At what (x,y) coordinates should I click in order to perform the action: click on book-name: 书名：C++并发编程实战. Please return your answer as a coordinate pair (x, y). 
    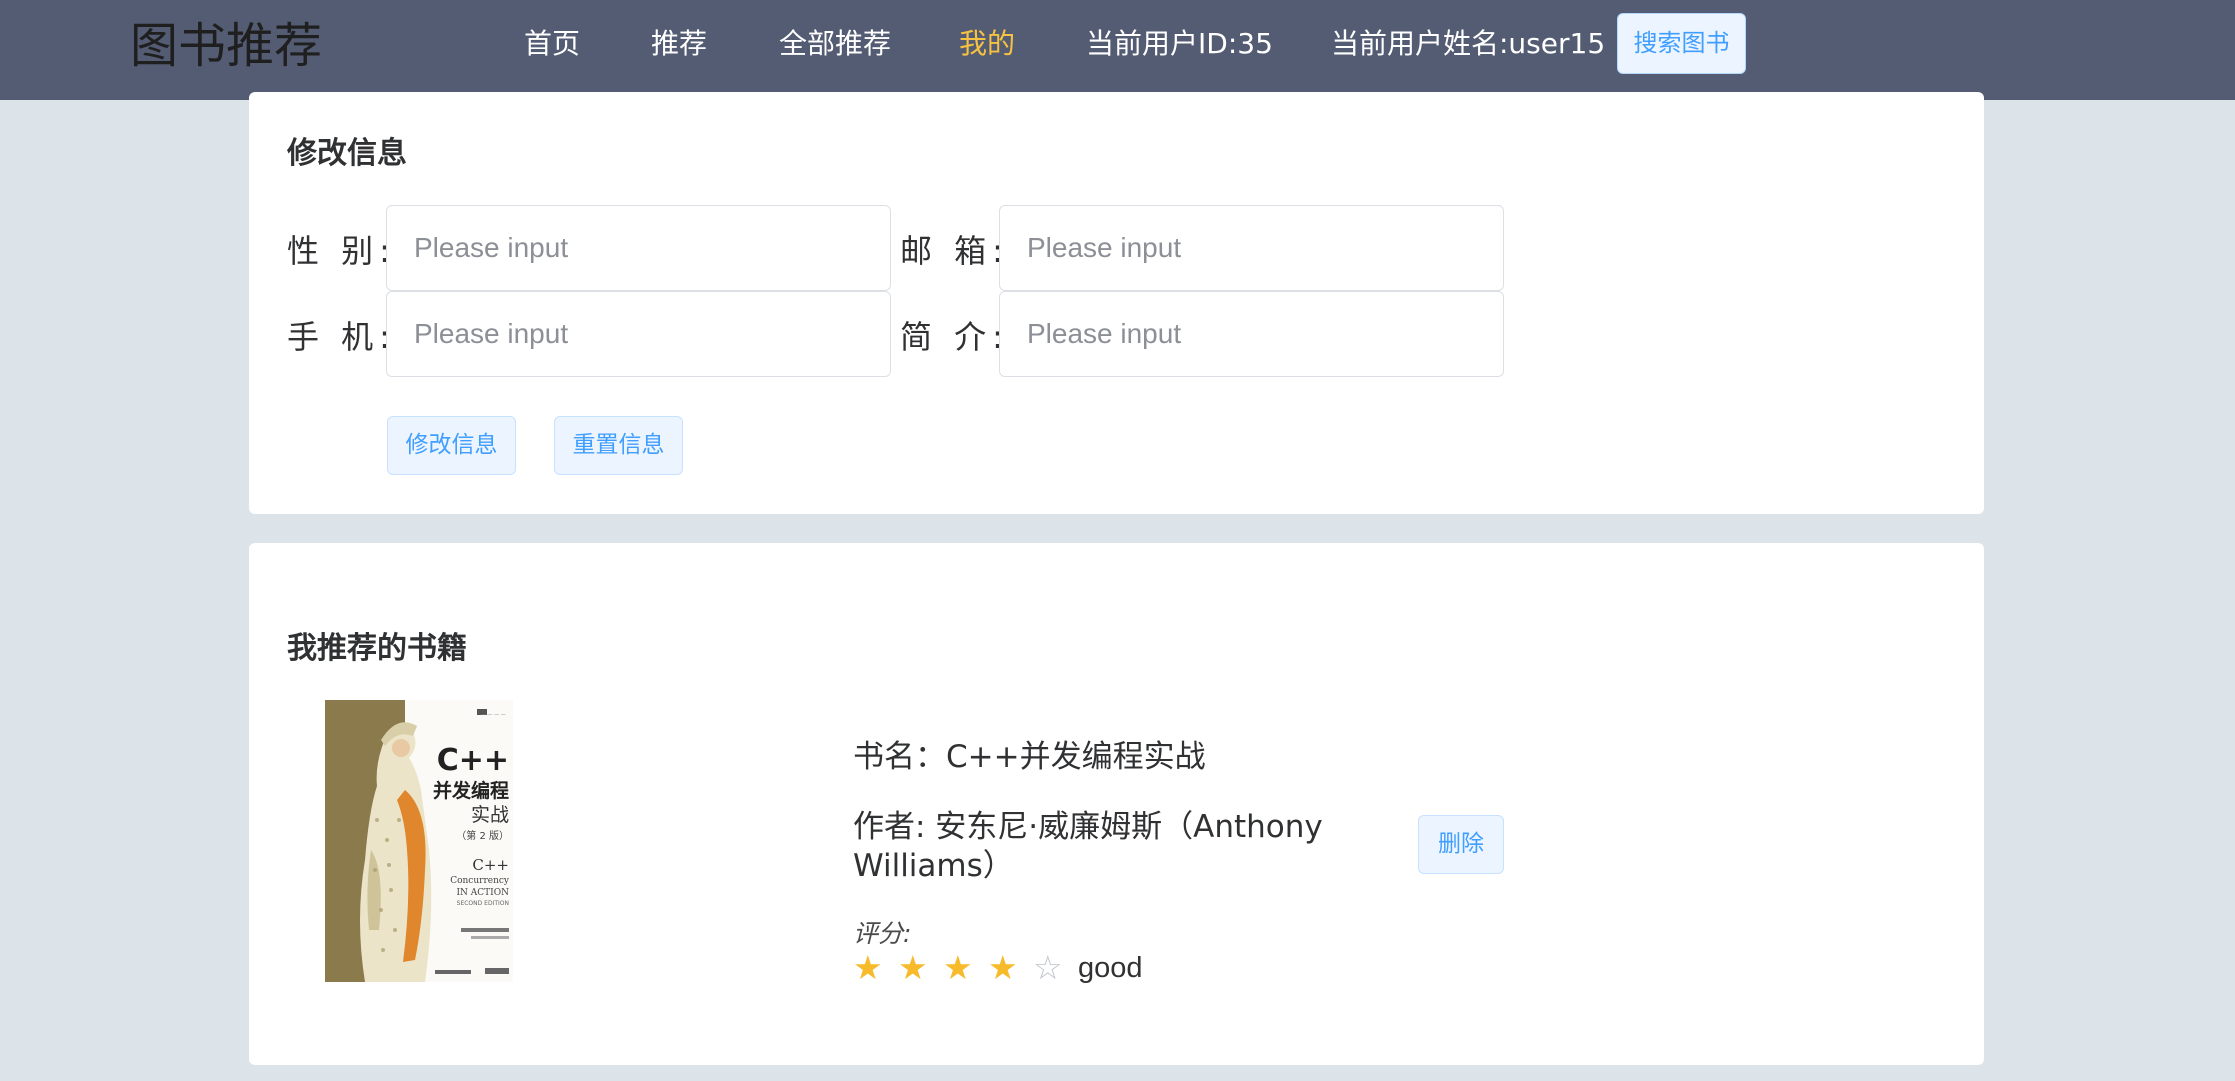
    Looking at the image, I should click on (1029, 757).